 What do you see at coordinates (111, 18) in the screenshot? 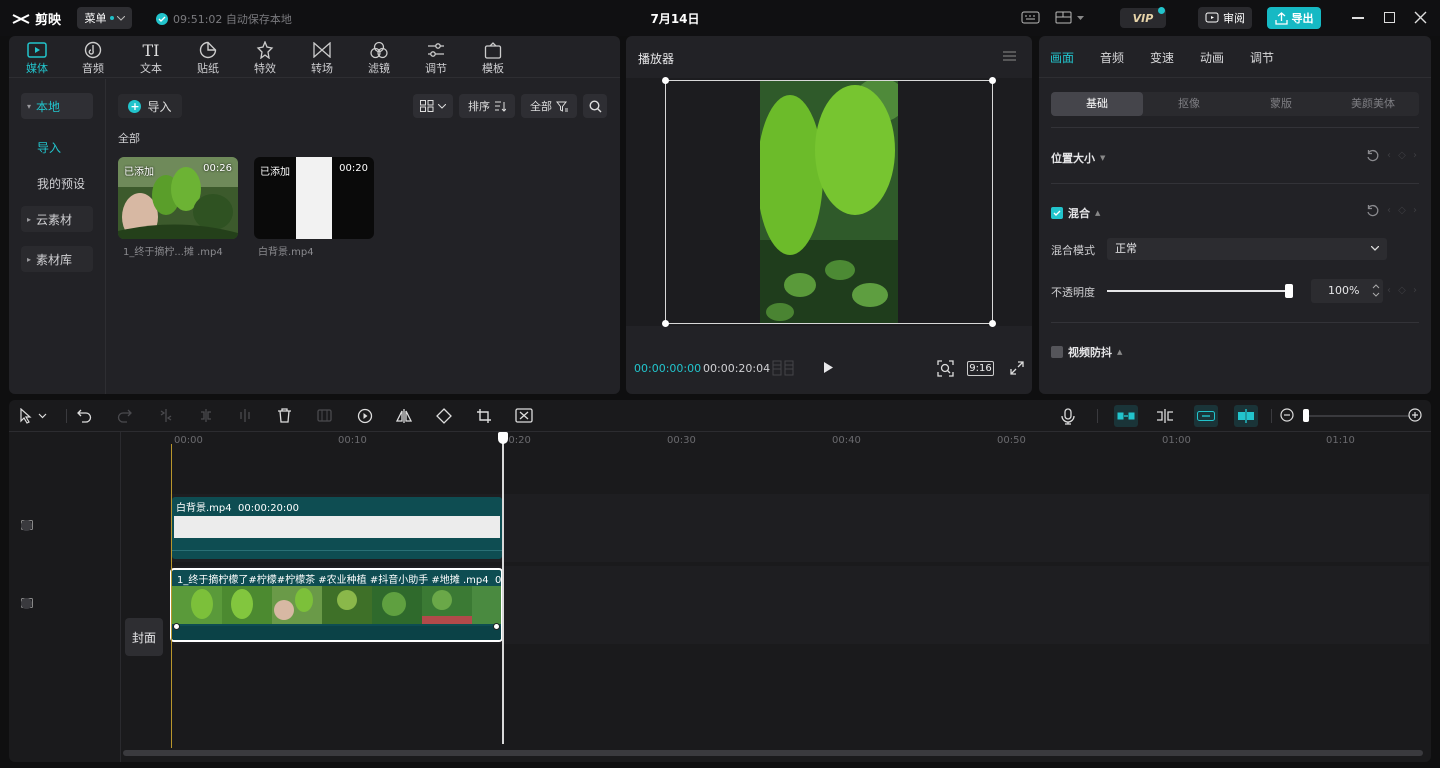
I see `menu-dot-icon` at bounding box center [111, 18].